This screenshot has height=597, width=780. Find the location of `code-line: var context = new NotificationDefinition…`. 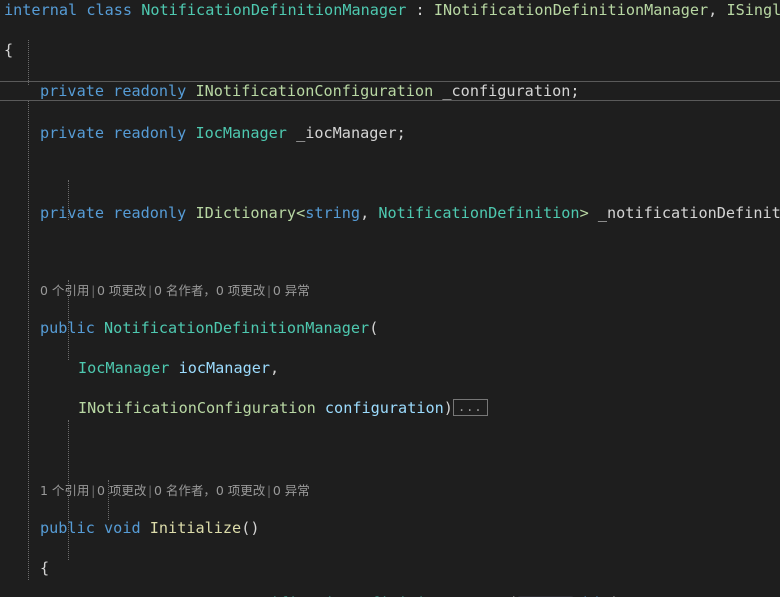

code-line: var context = new NotificationDefinition… is located at coordinates (390, 595).